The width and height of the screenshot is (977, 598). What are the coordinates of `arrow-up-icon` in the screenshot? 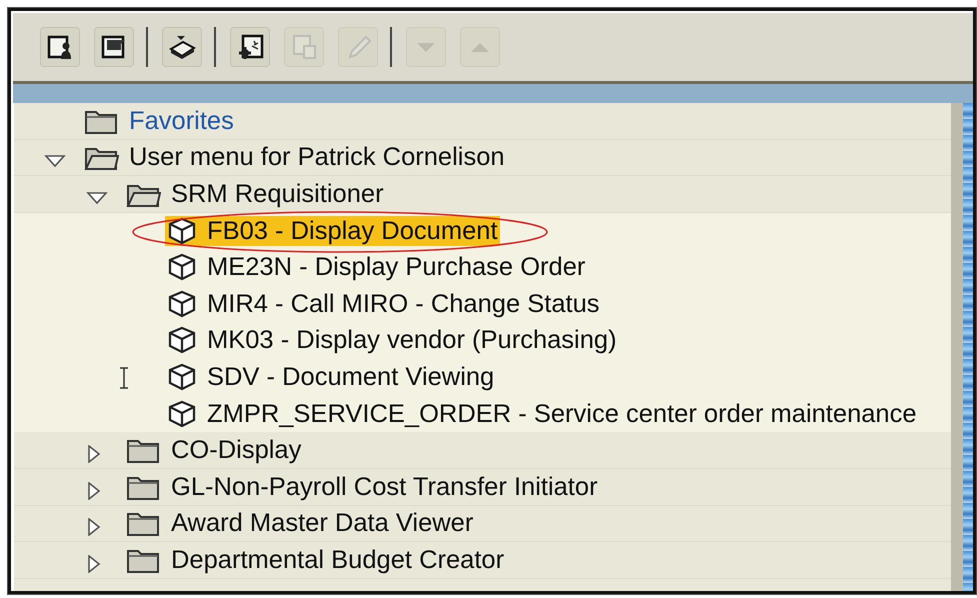 It's located at (480, 47).